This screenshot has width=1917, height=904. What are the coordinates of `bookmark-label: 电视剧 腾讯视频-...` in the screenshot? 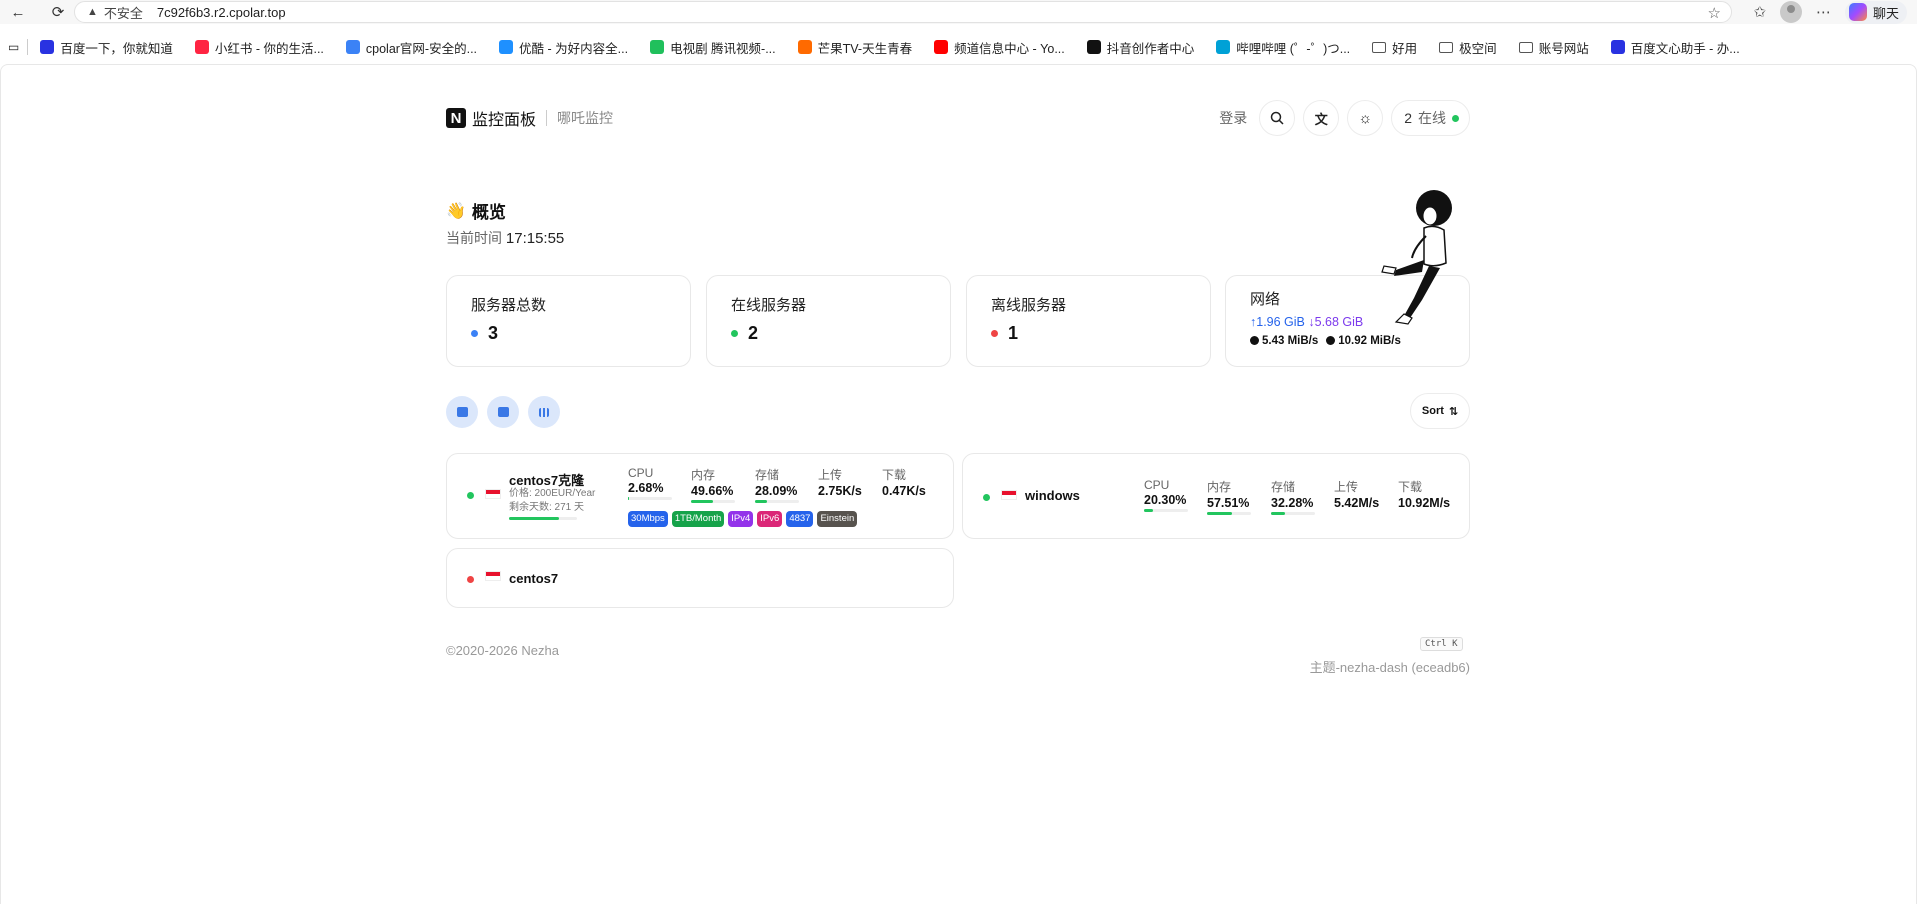 It's located at (723, 48).